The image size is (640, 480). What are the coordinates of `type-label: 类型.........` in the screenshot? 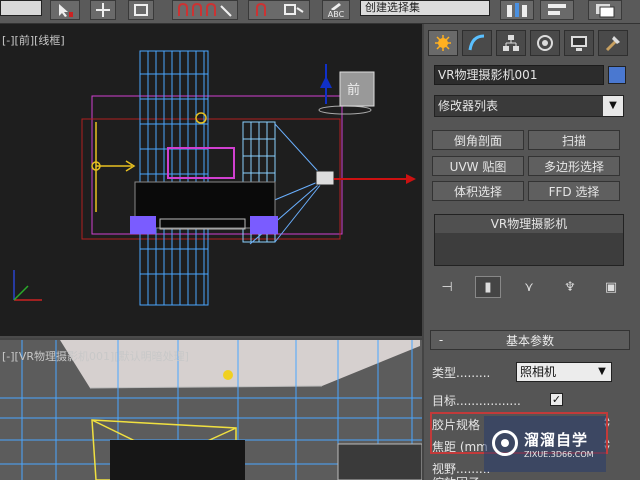 It's located at (461, 373).